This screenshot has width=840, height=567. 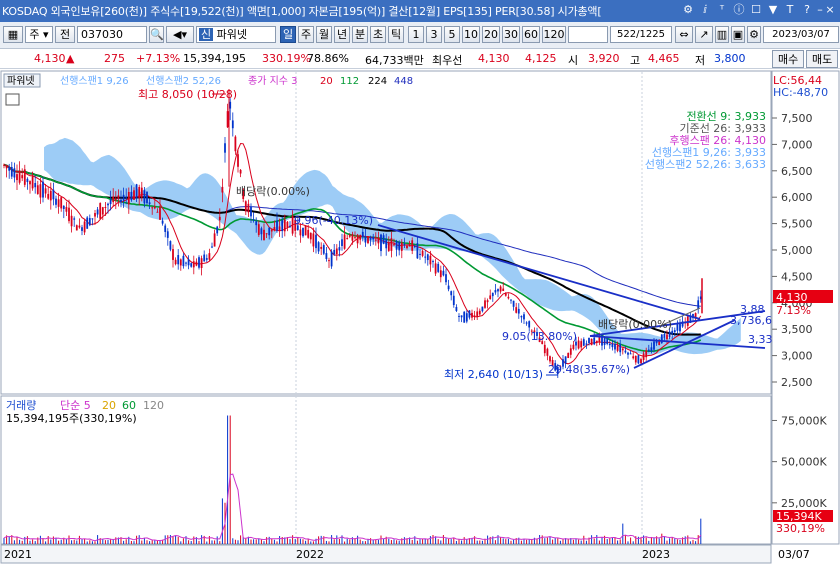 What do you see at coordinates (588, 34) in the screenshot?
I see `blank-field` at bounding box center [588, 34].